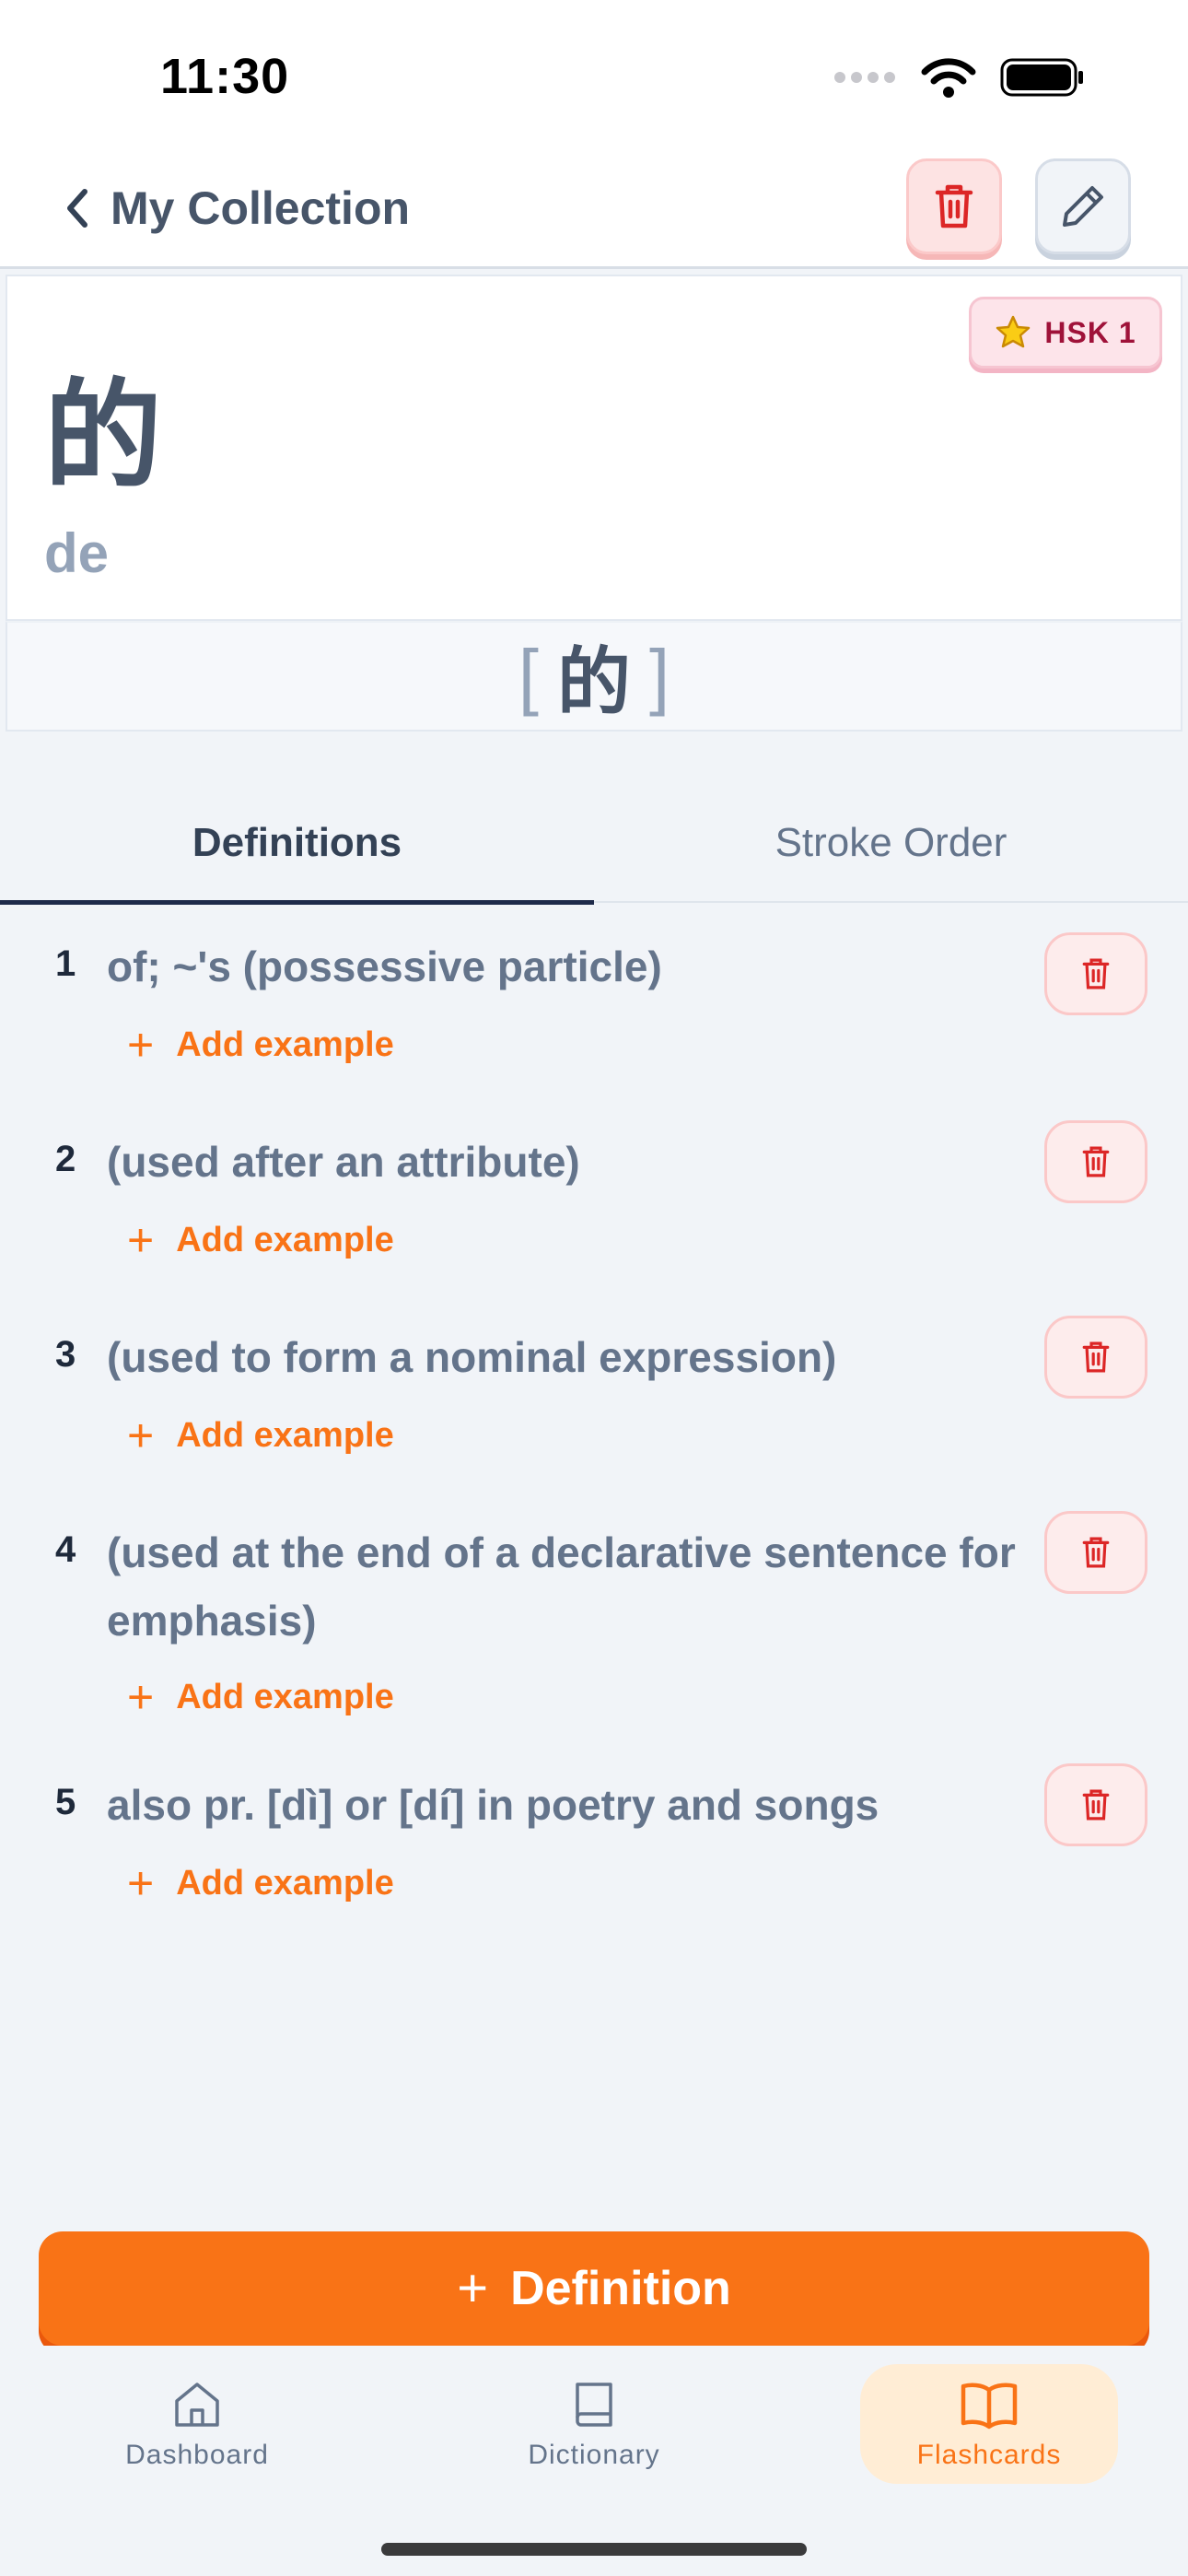 This screenshot has height=2576, width=1188. I want to click on battery-icon, so click(1041, 77).